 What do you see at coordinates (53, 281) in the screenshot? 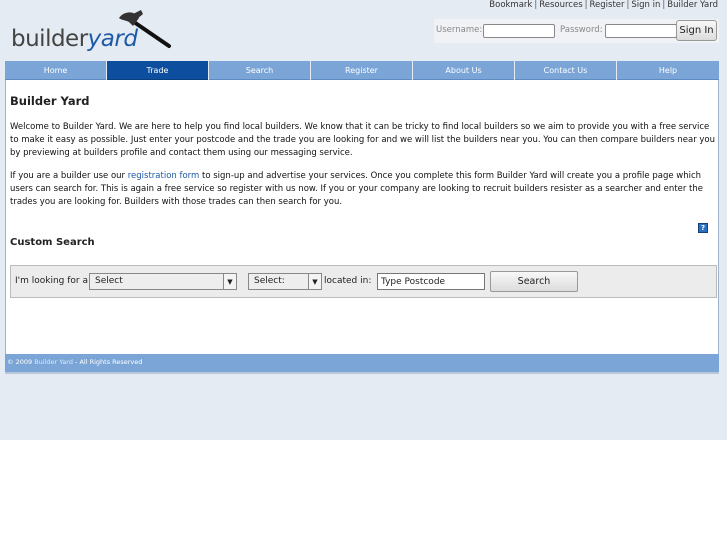
I see `looking-for-label: I'm looking for a:` at bounding box center [53, 281].